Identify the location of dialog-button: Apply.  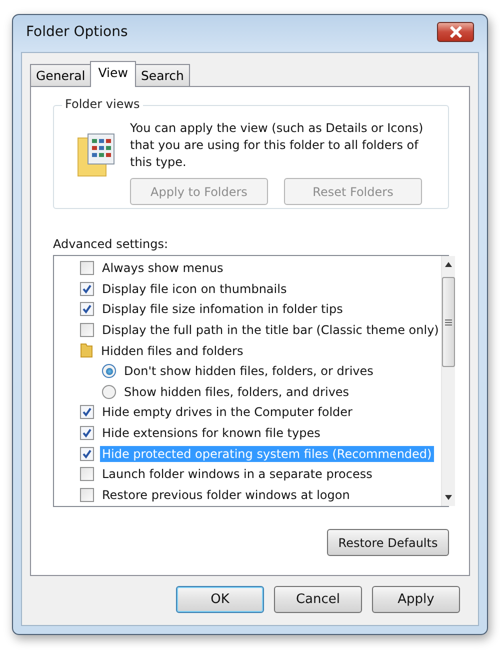
(416, 599).